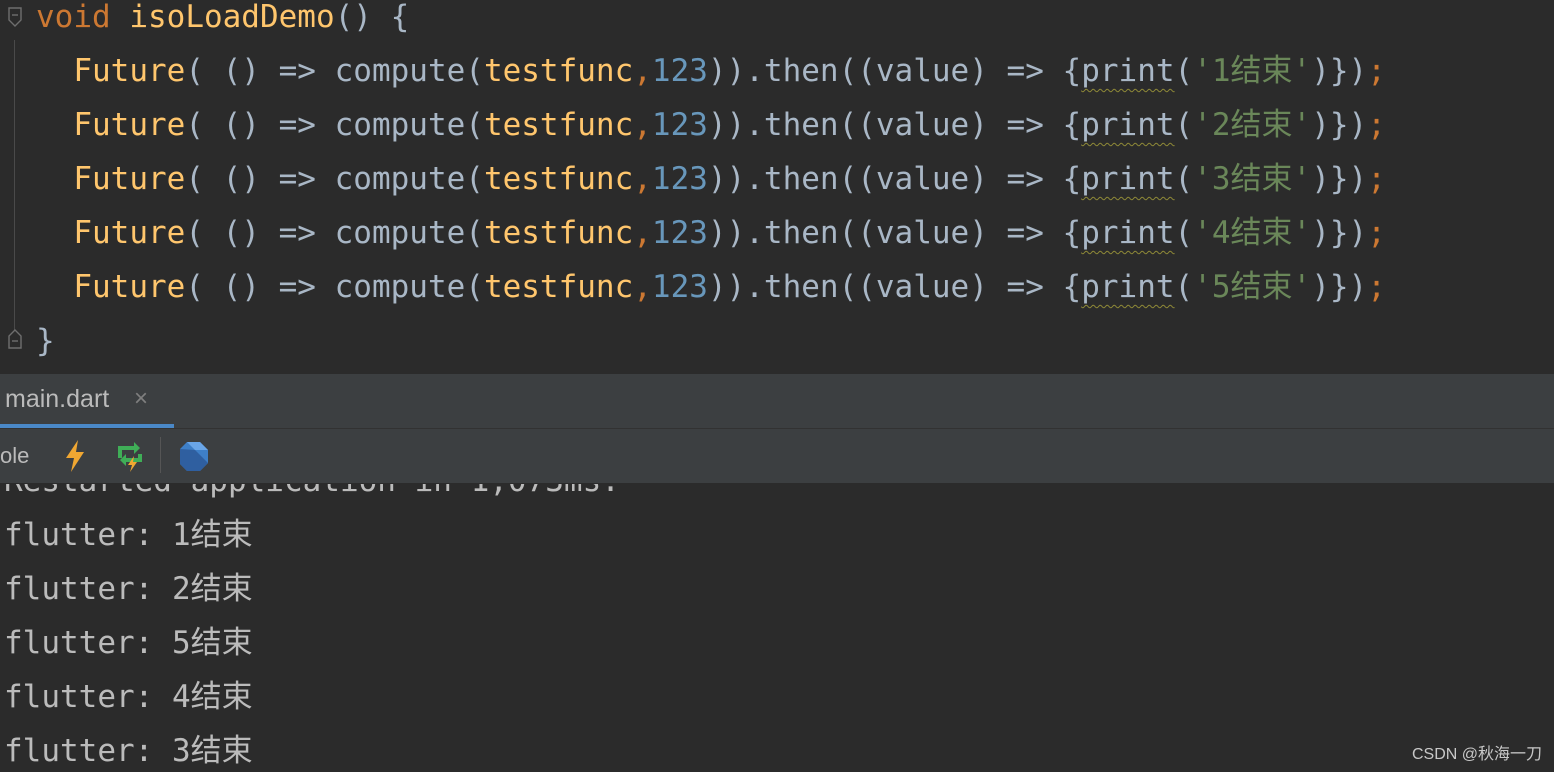 The image size is (1554, 772). I want to click on fold-close-icon, so click(15, 339).